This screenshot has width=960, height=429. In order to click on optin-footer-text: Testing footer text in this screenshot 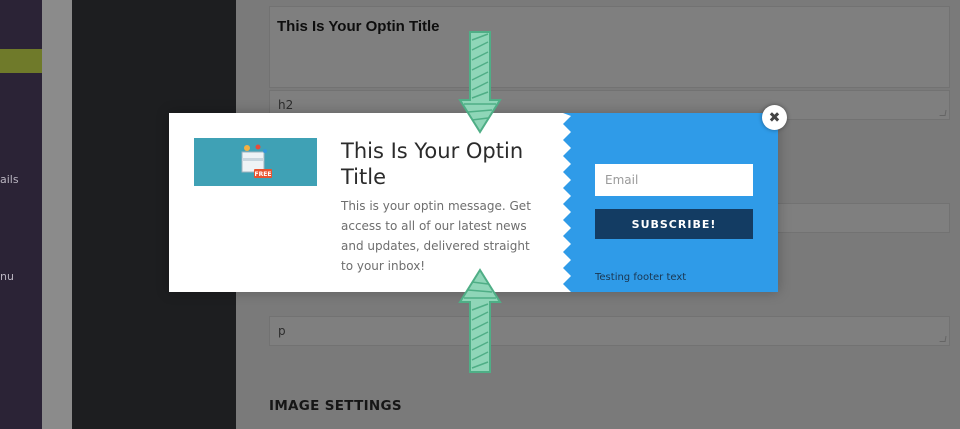, I will do `click(641, 277)`.